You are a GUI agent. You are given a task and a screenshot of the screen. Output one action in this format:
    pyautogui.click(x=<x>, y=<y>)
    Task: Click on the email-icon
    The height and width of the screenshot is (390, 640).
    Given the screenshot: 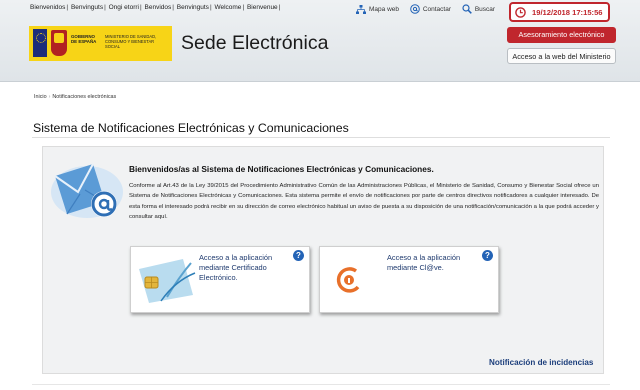 What is the action you would take?
    pyautogui.click(x=87, y=190)
    